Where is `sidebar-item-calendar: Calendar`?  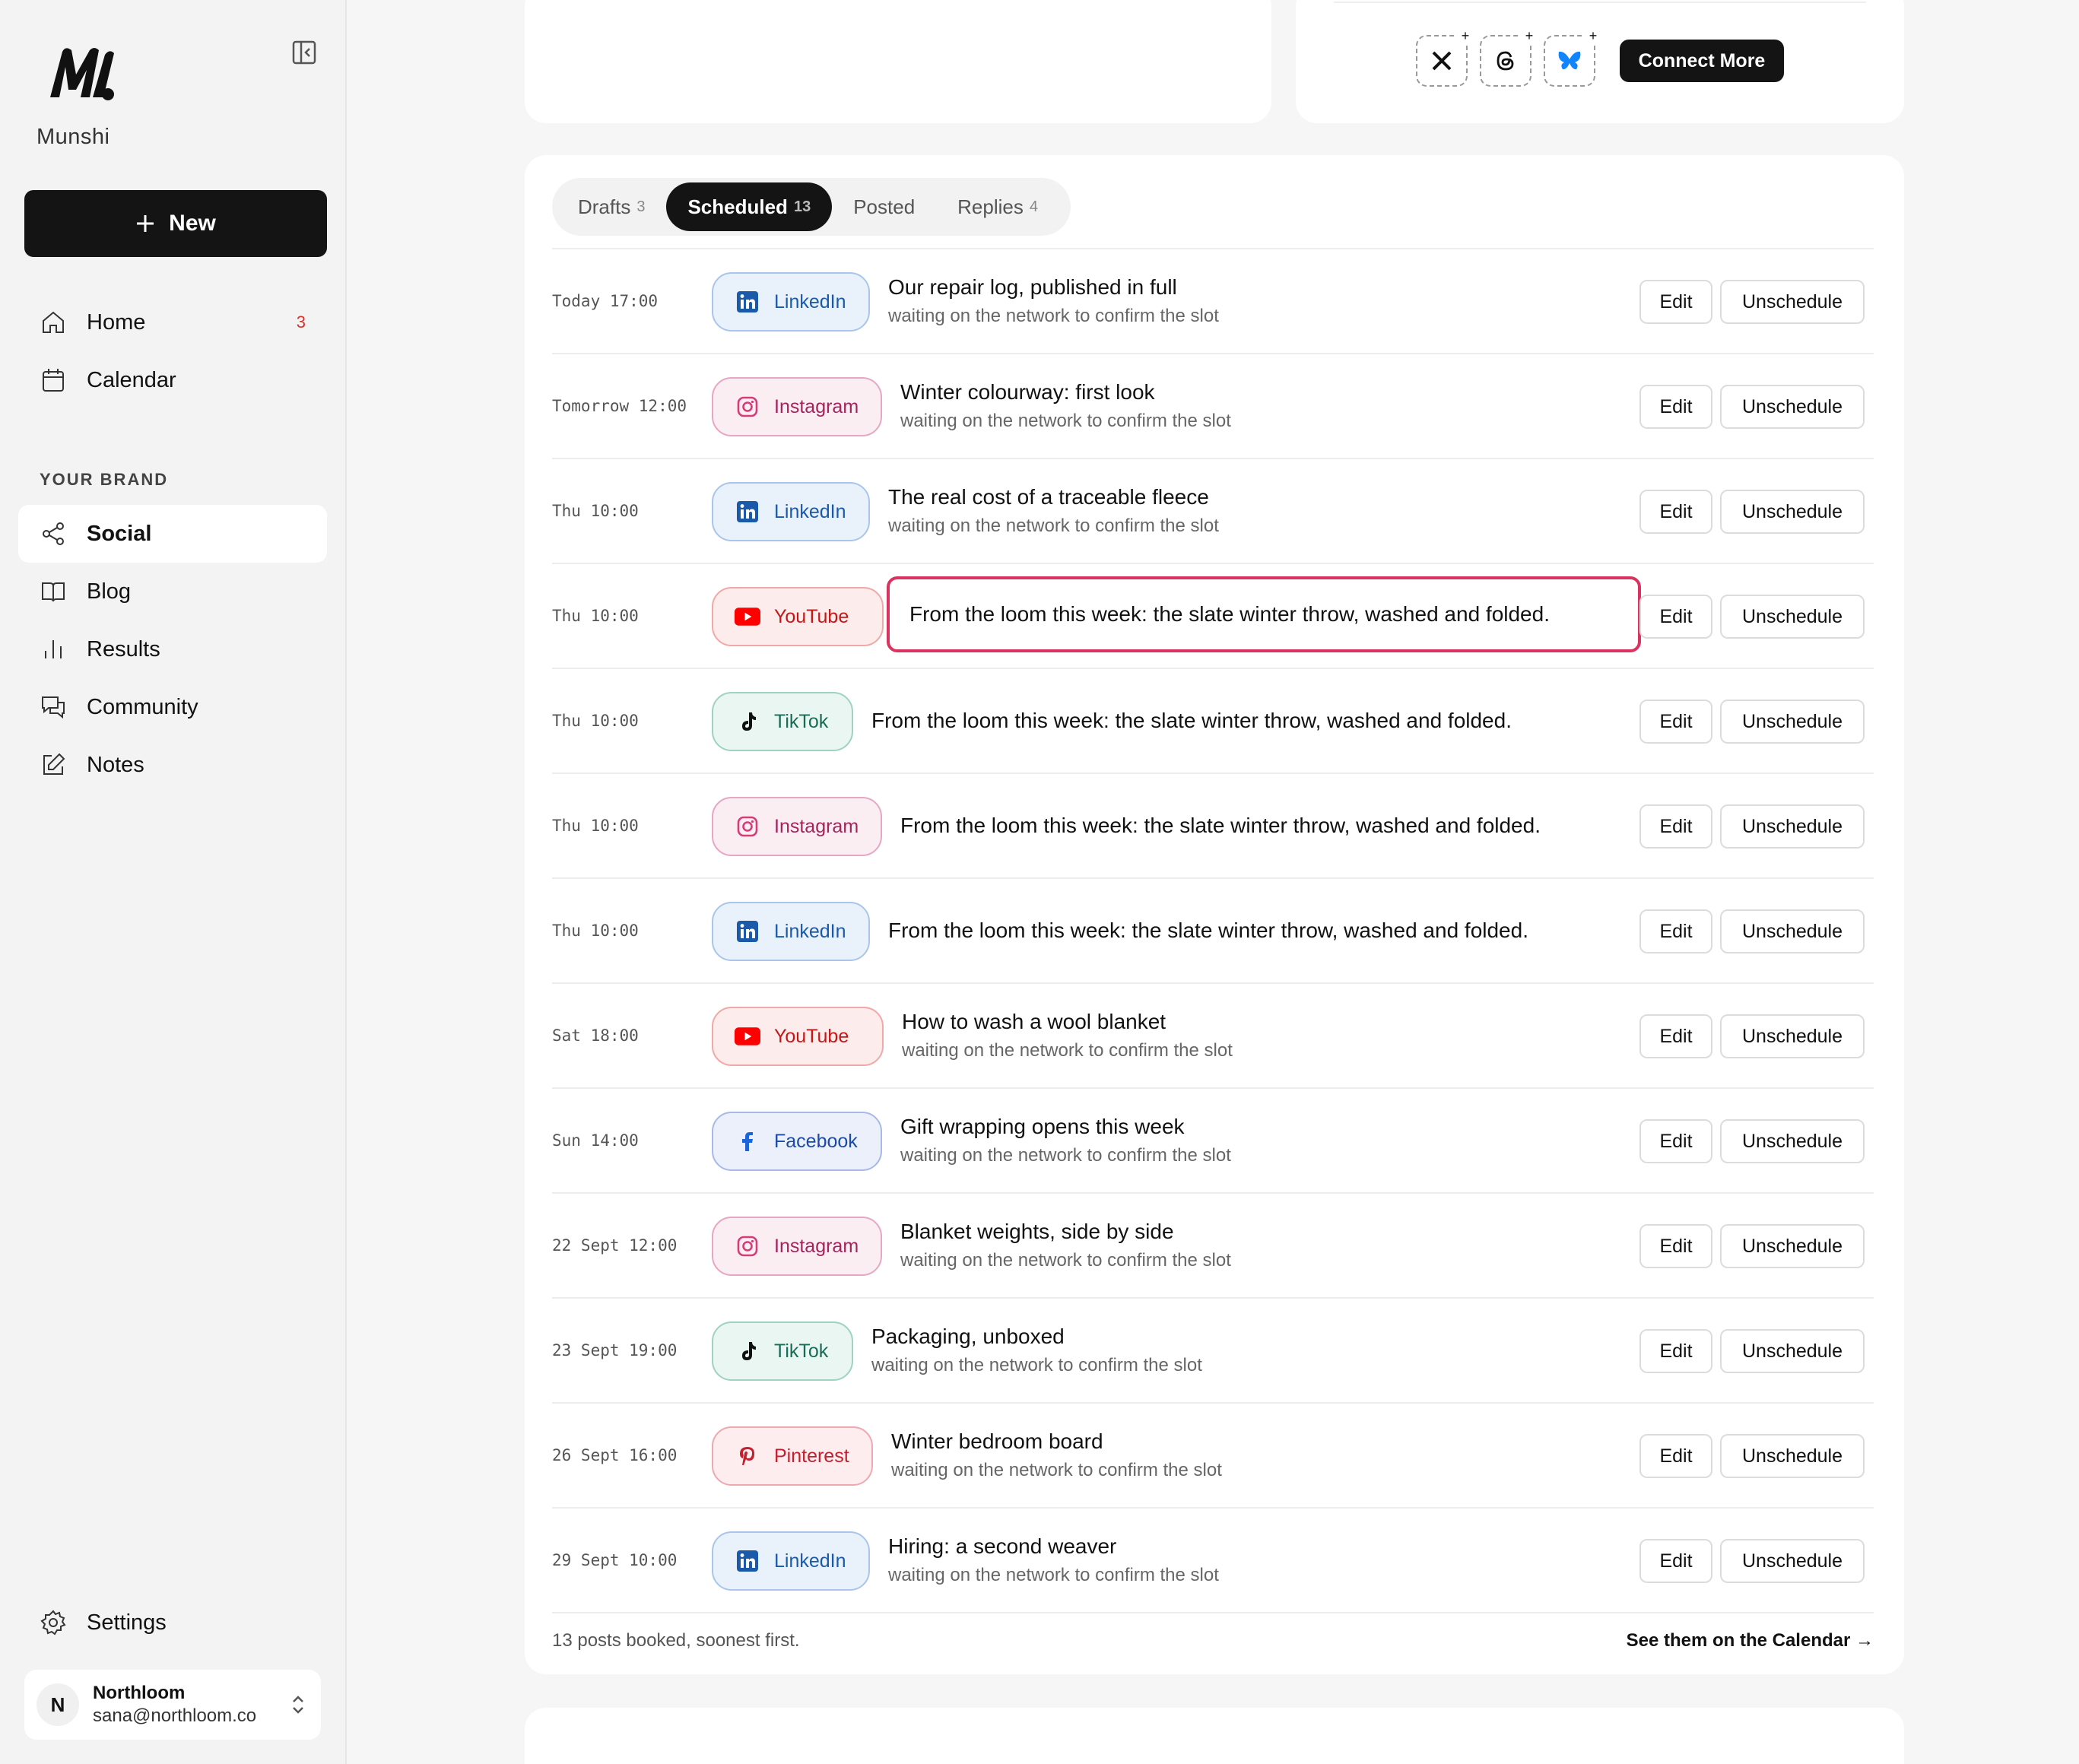
sidebar-item-calendar: Calendar is located at coordinates (172, 380).